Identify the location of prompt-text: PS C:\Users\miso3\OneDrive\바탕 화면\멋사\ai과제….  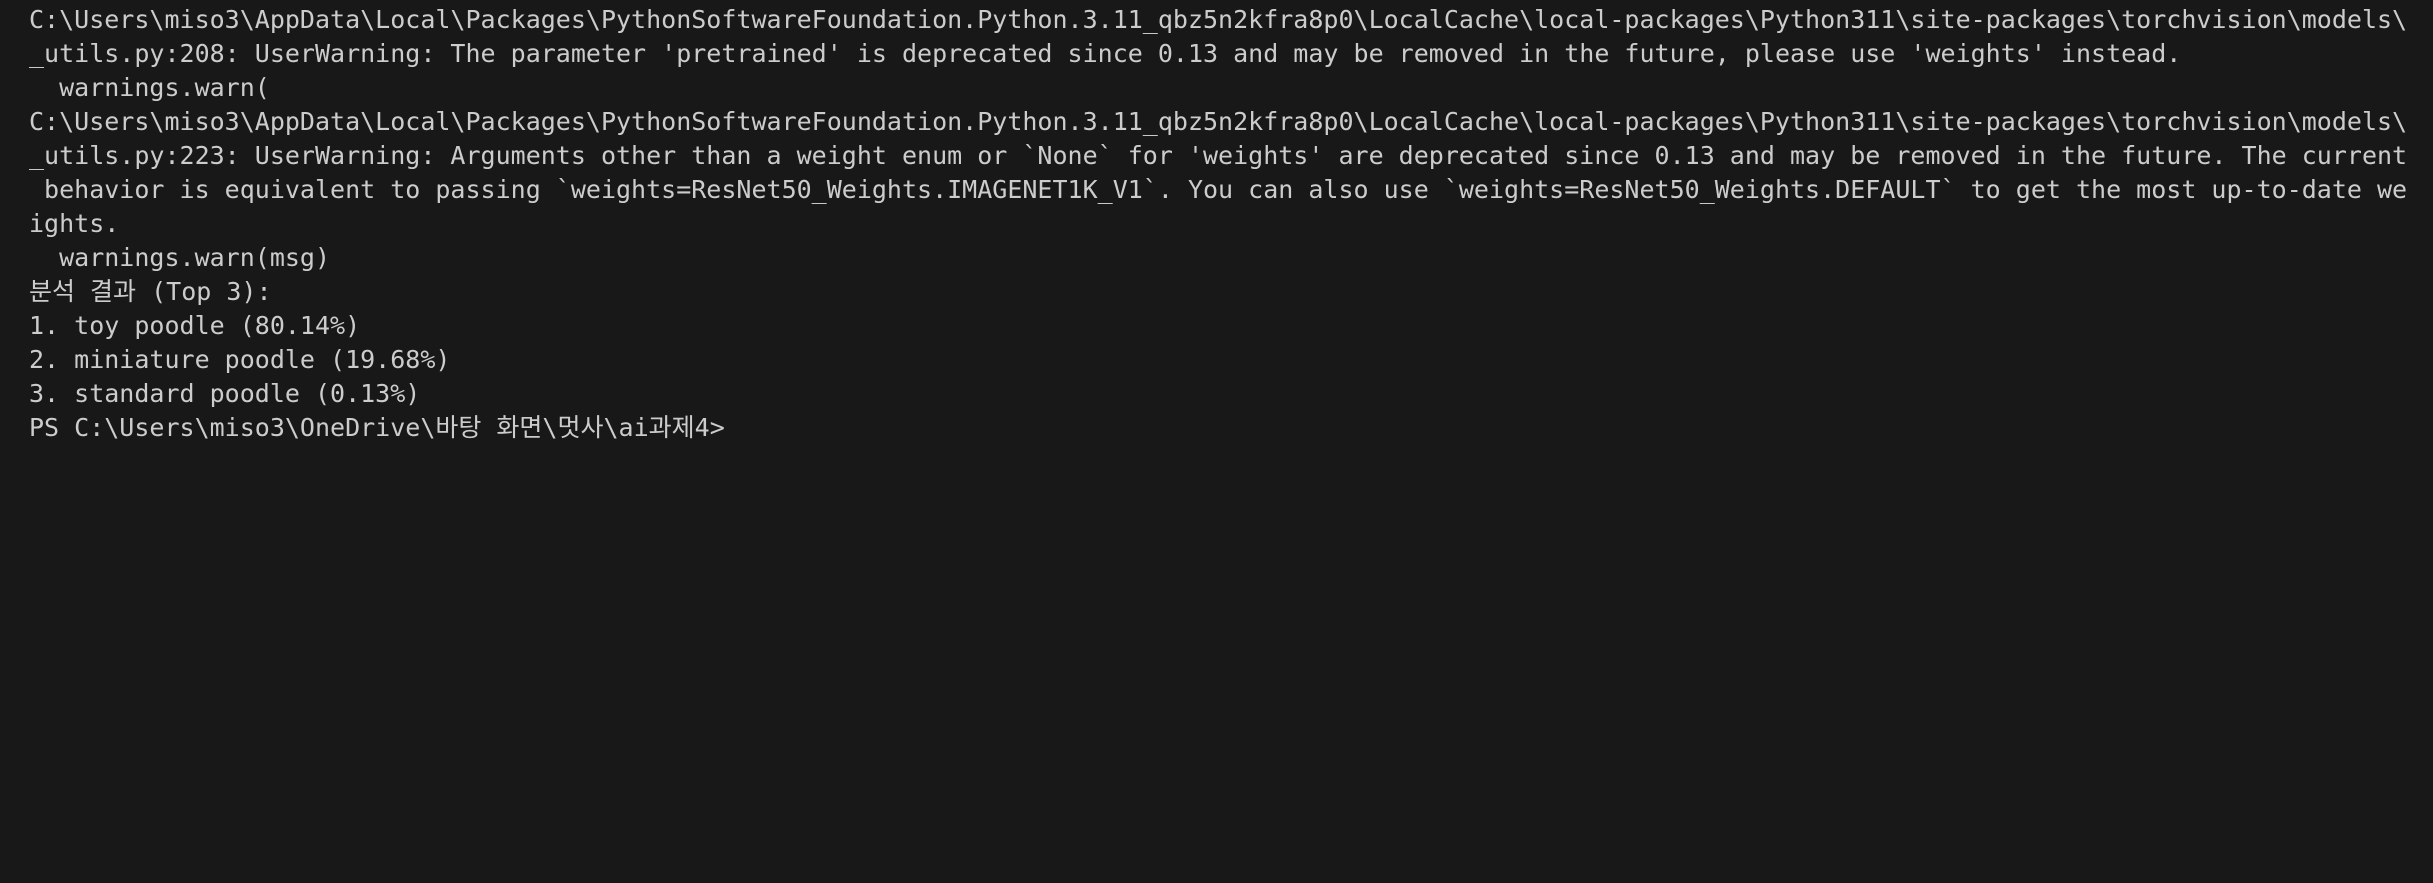
(377, 427).